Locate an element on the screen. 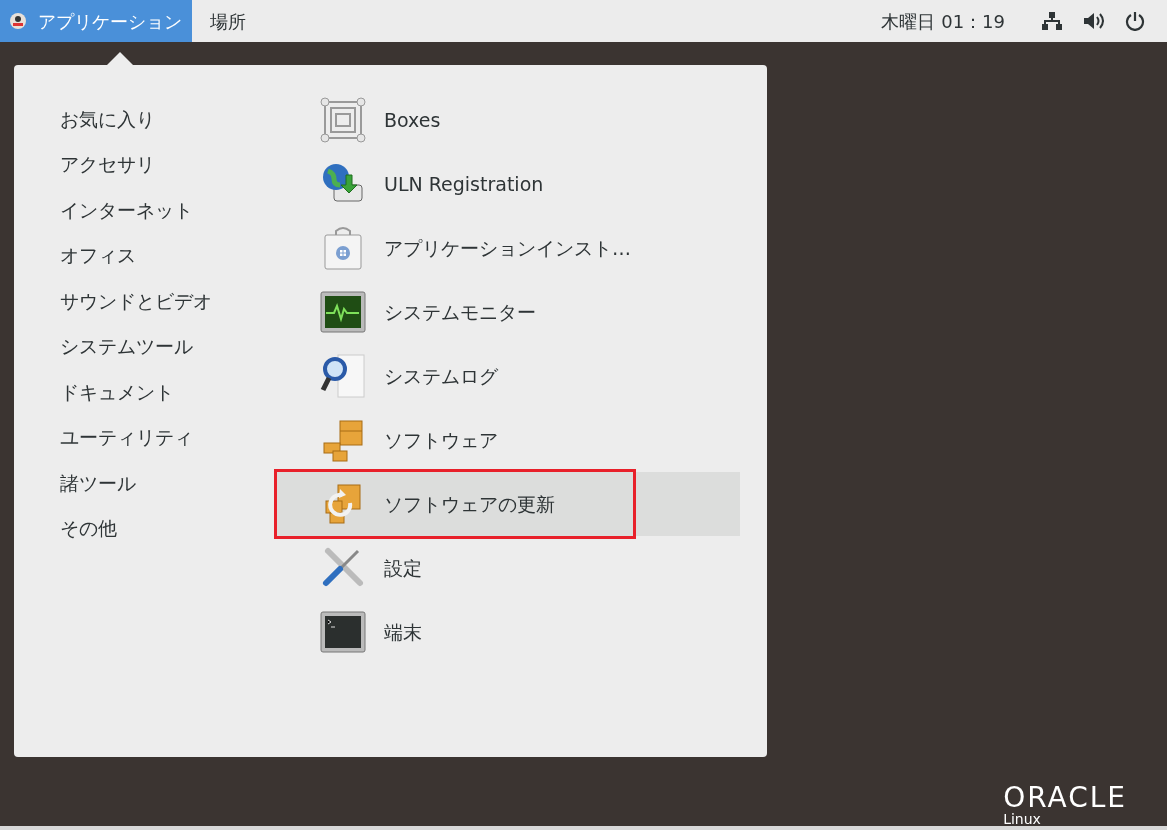 This screenshot has height=830, width=1167. network-icon is located at coordinates (1052, 21).